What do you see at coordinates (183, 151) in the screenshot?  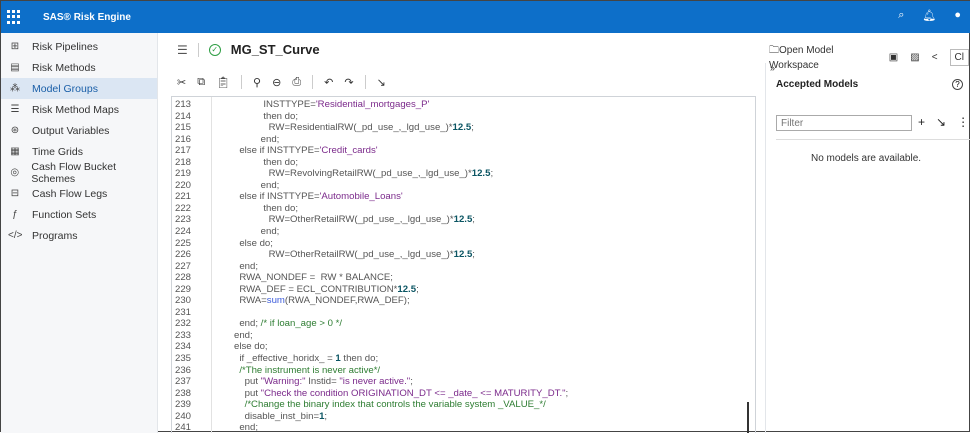 I see `line-number: 217` at bounding box center [183, 151].